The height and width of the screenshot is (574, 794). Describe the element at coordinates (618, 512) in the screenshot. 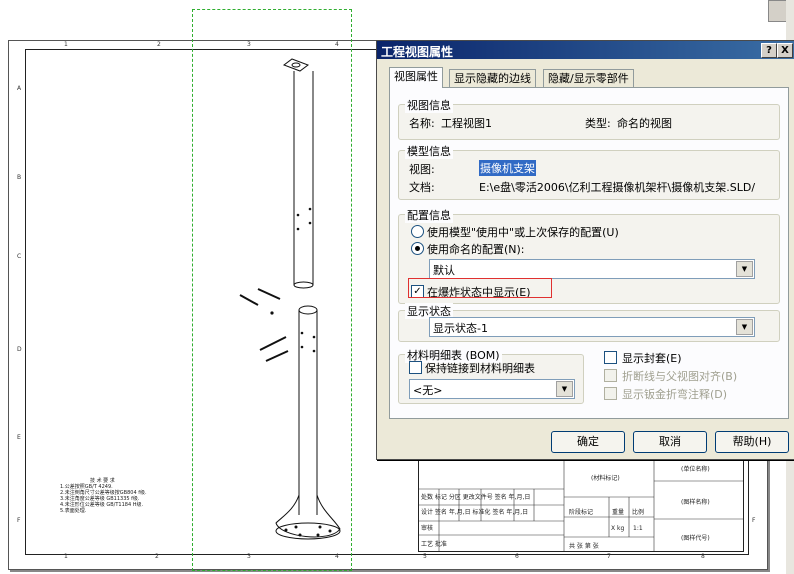

I see `weight-label: 重量` at that location.